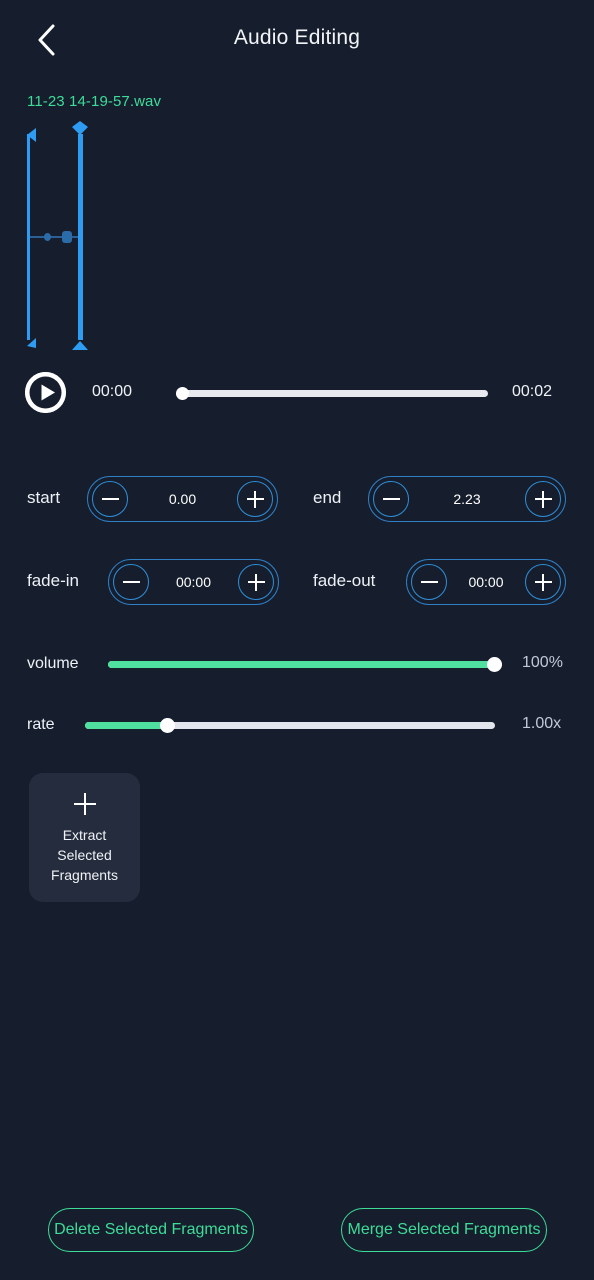 The width and height of the screenshot is (594, 1280). Describe the element at coordinates (44, 497) in the screenshot. I see `start-label: start` at that location.